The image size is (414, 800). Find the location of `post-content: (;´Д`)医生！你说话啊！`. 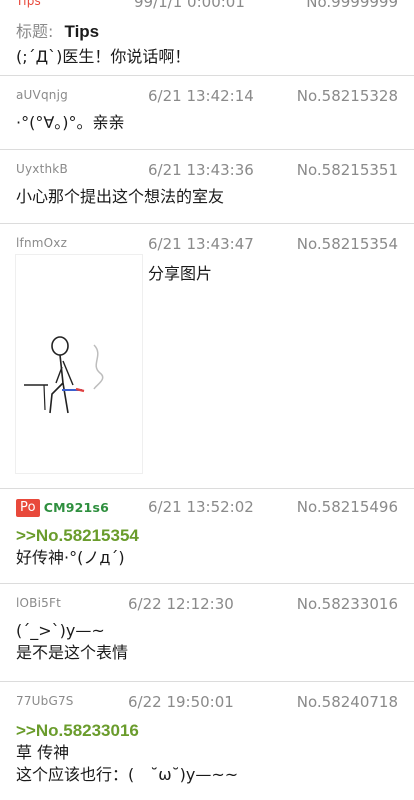

post-content: (;´Д`)医生！你说话啊！ is located at coordinates (207, 57).